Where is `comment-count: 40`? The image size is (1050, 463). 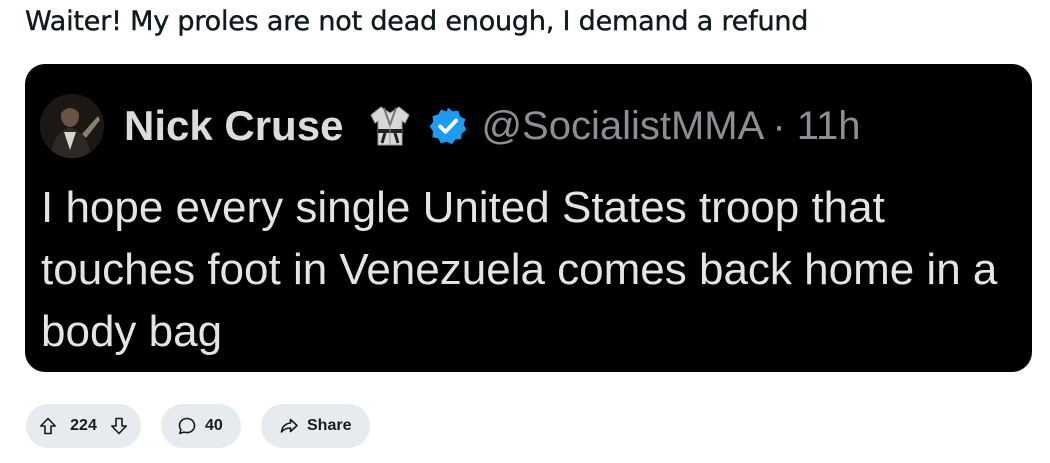
comment-count: 40 is located at coordinates (214, 425).